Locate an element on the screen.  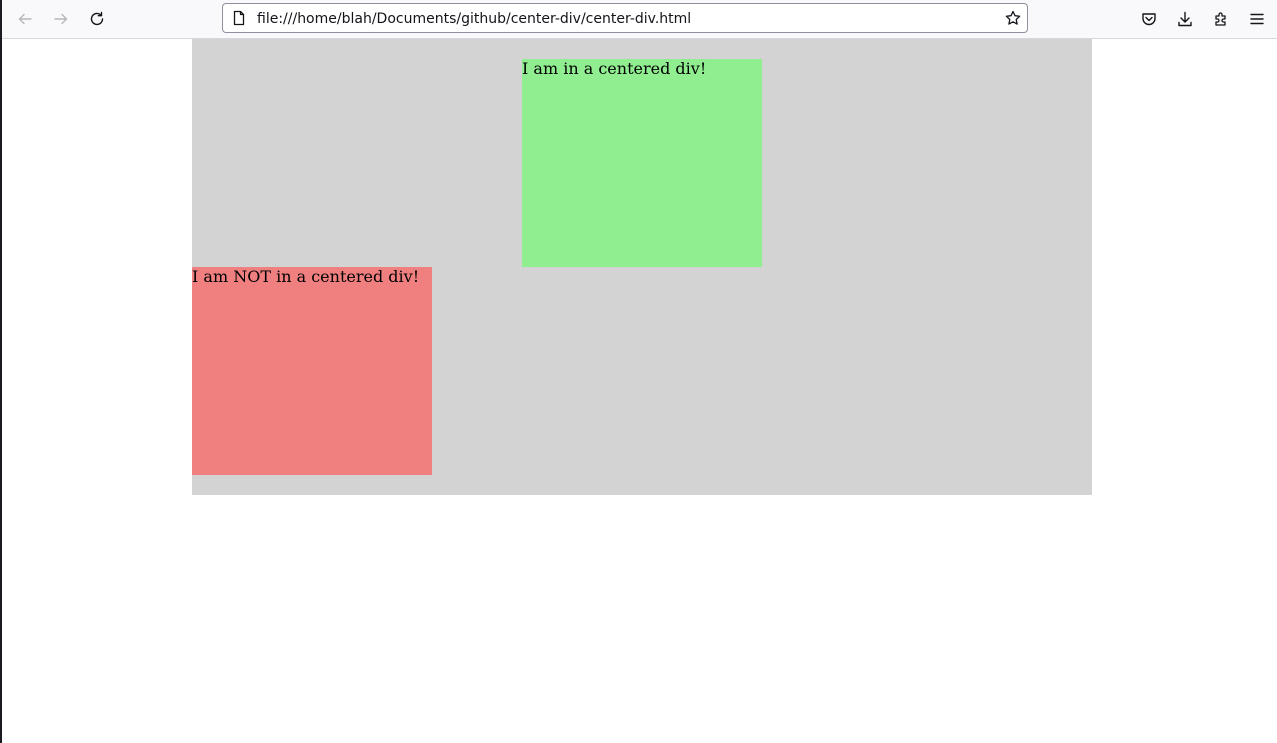
forward-arrow-icon is located at coordinates (61, 19).